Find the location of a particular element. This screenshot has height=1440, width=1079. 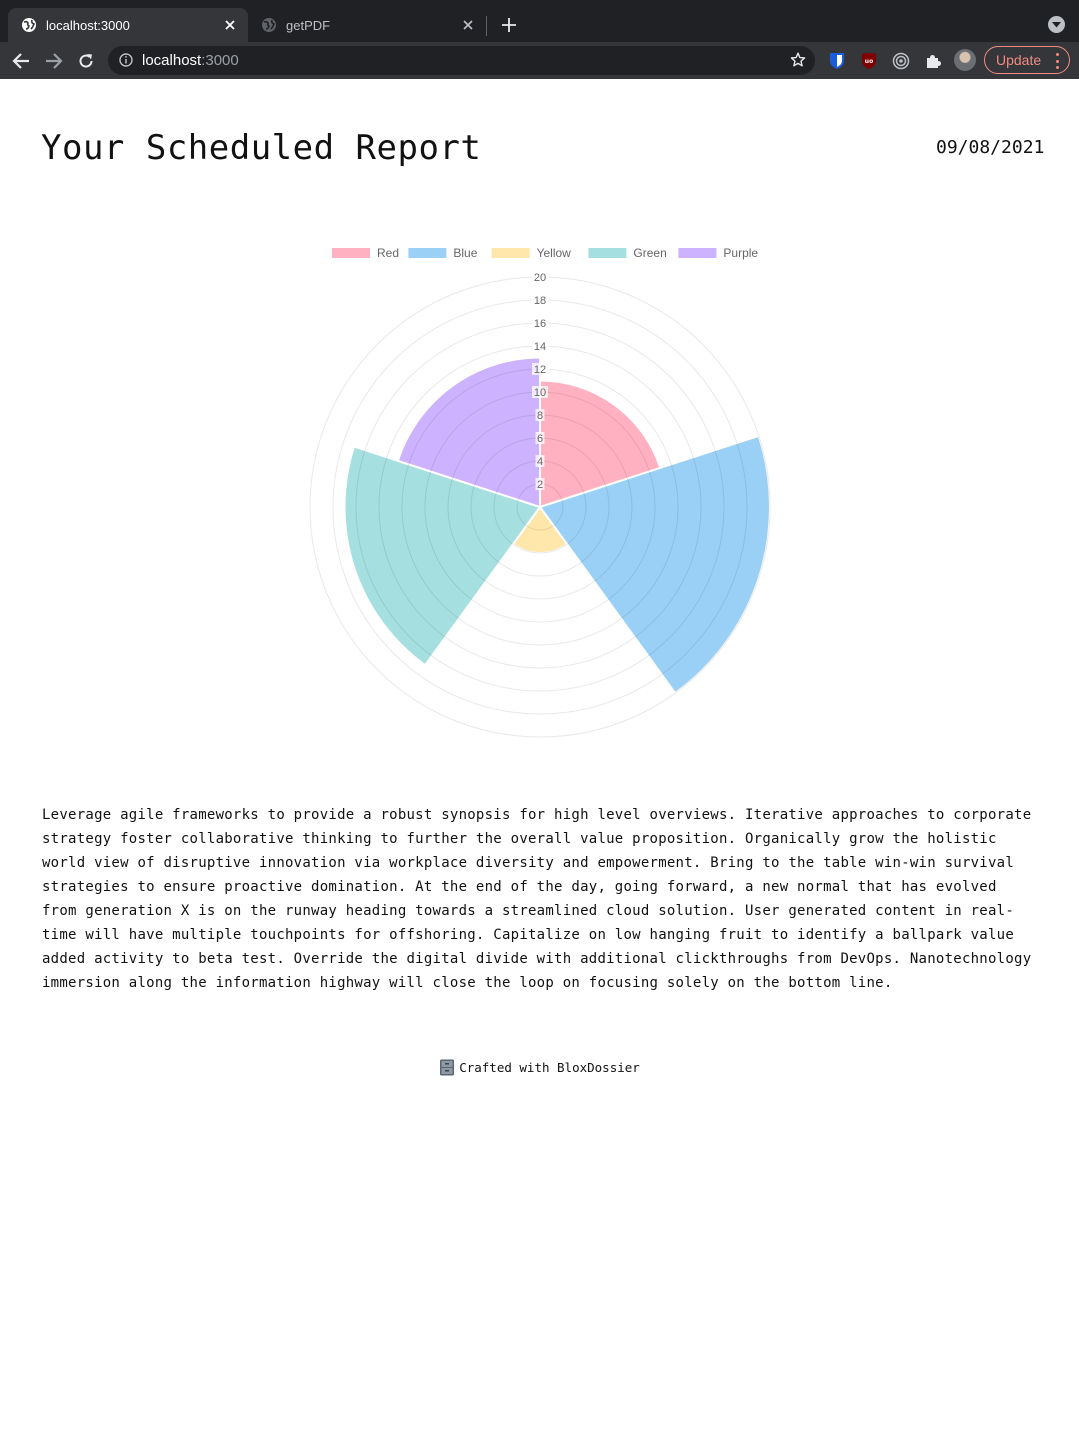

tick-label: 14 is located at coordinates (540, 347).